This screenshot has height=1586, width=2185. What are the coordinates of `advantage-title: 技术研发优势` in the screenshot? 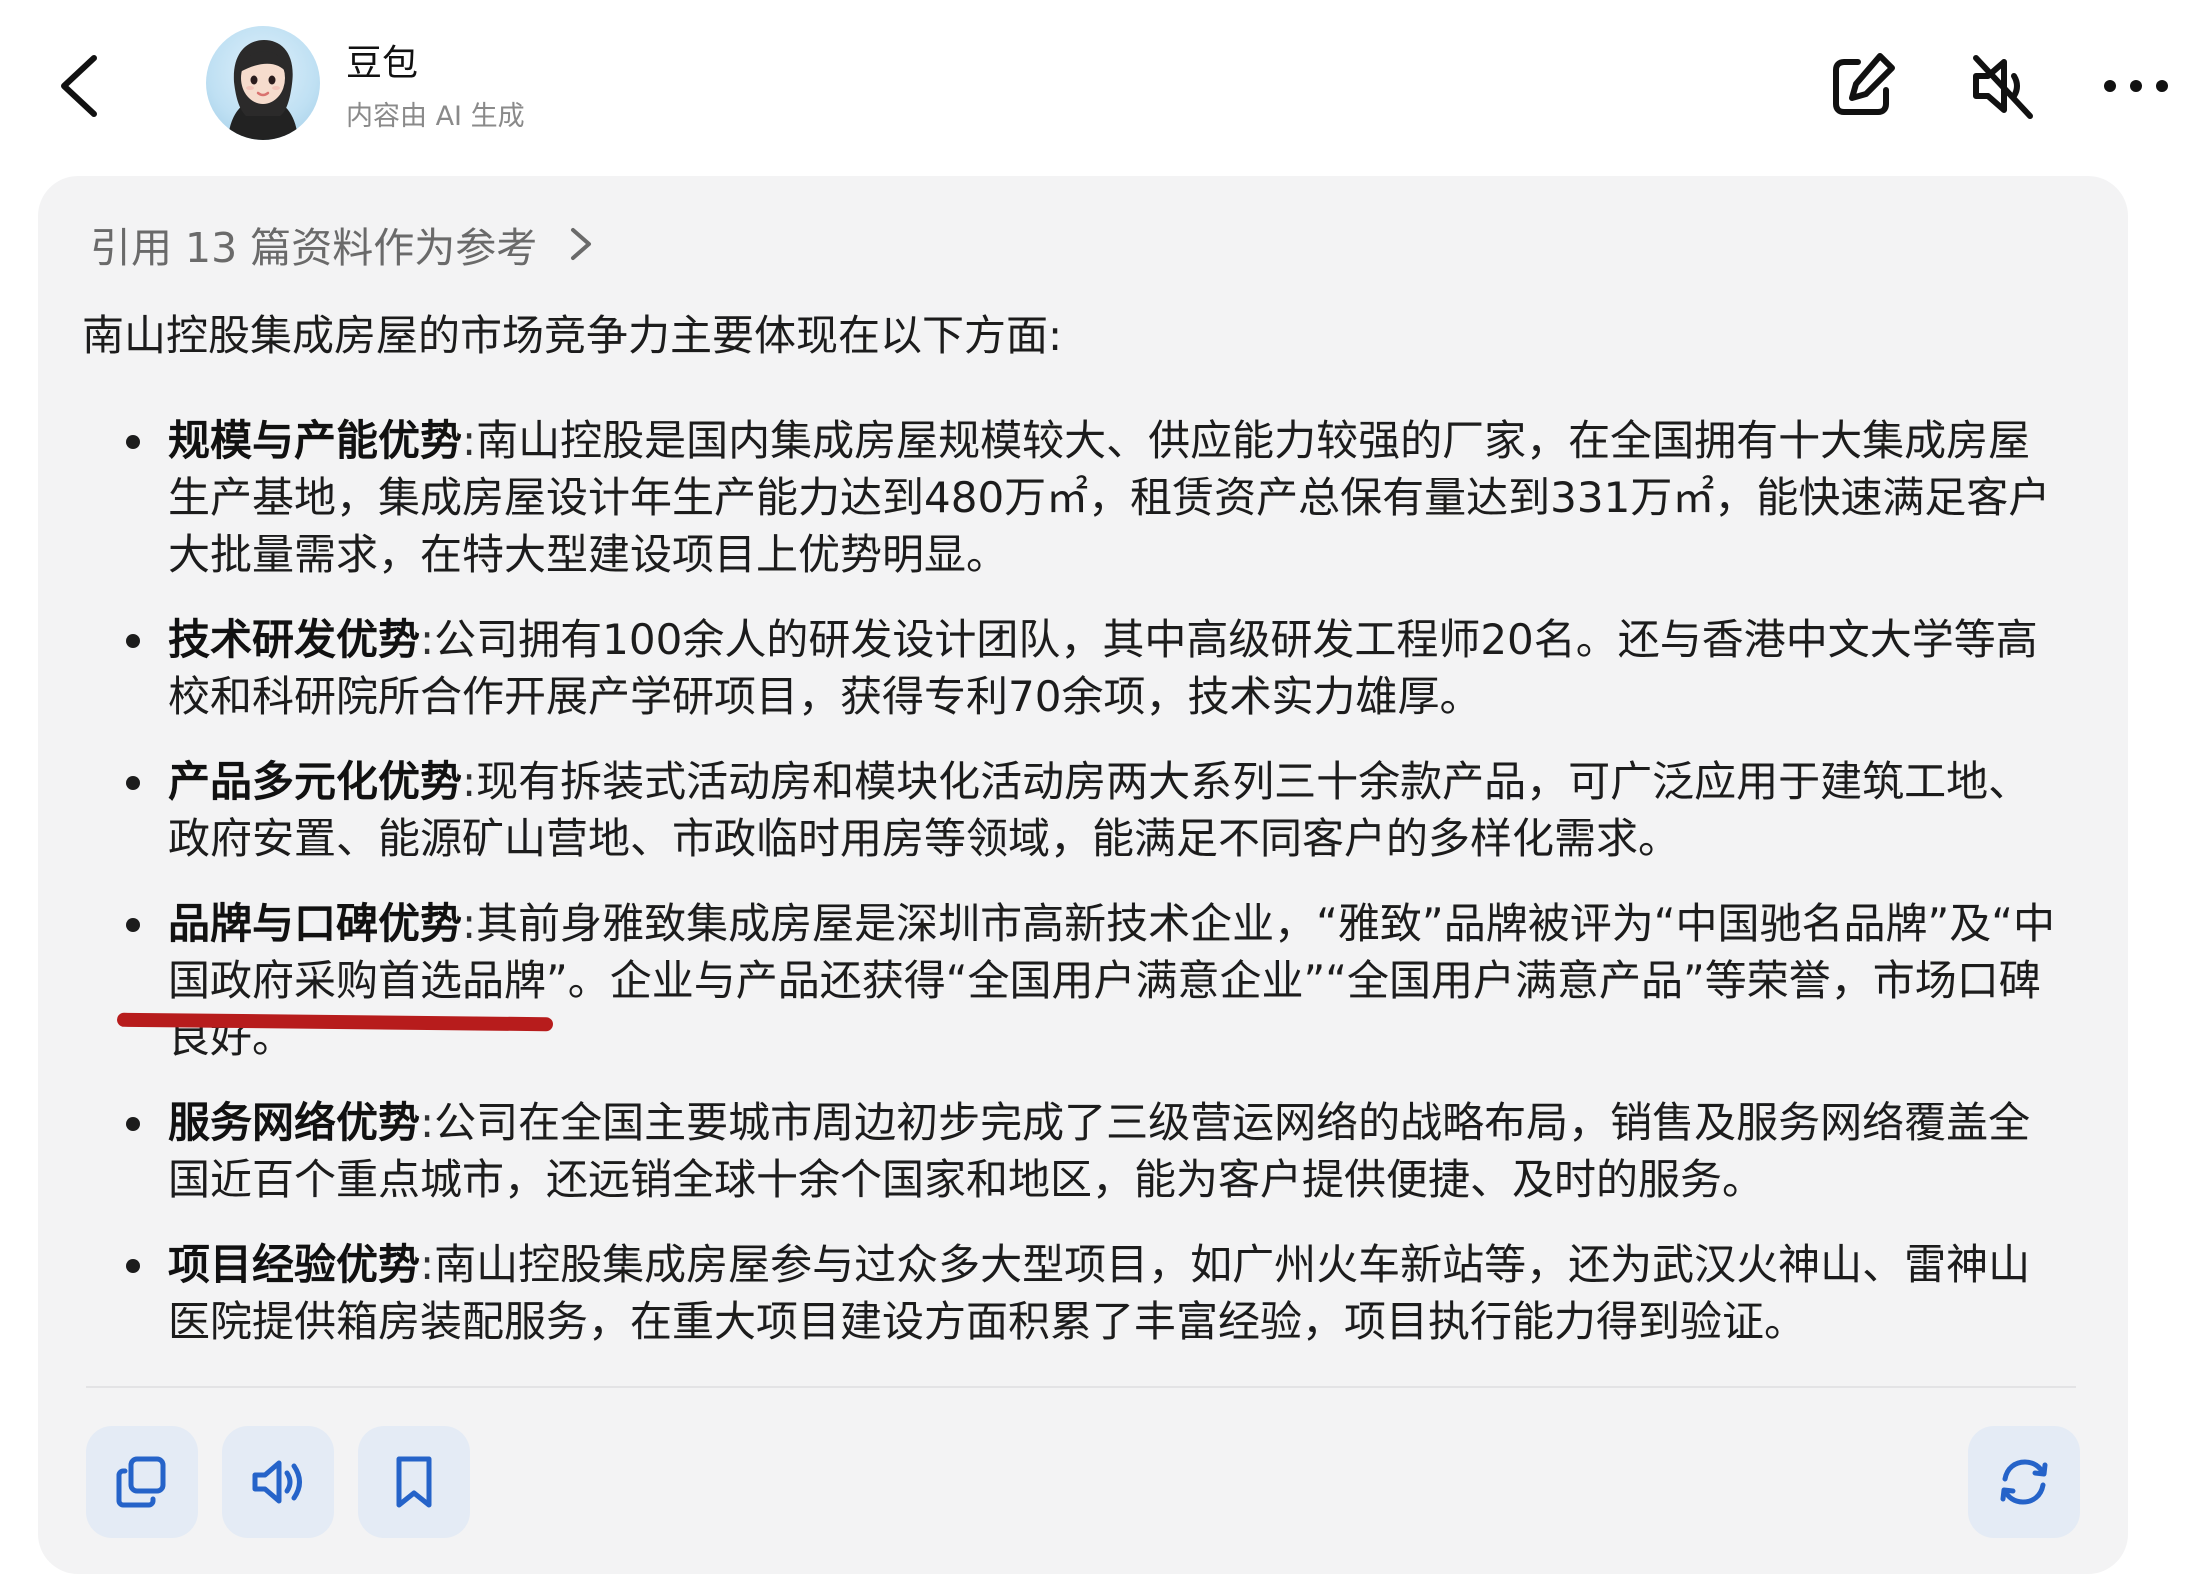 It's located at (294, 639).